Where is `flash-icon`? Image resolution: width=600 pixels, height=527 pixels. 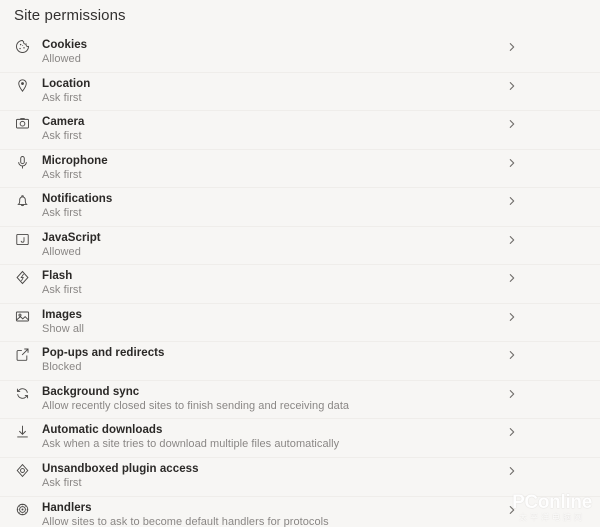 flash-icon is located at coordinates (22, 277).